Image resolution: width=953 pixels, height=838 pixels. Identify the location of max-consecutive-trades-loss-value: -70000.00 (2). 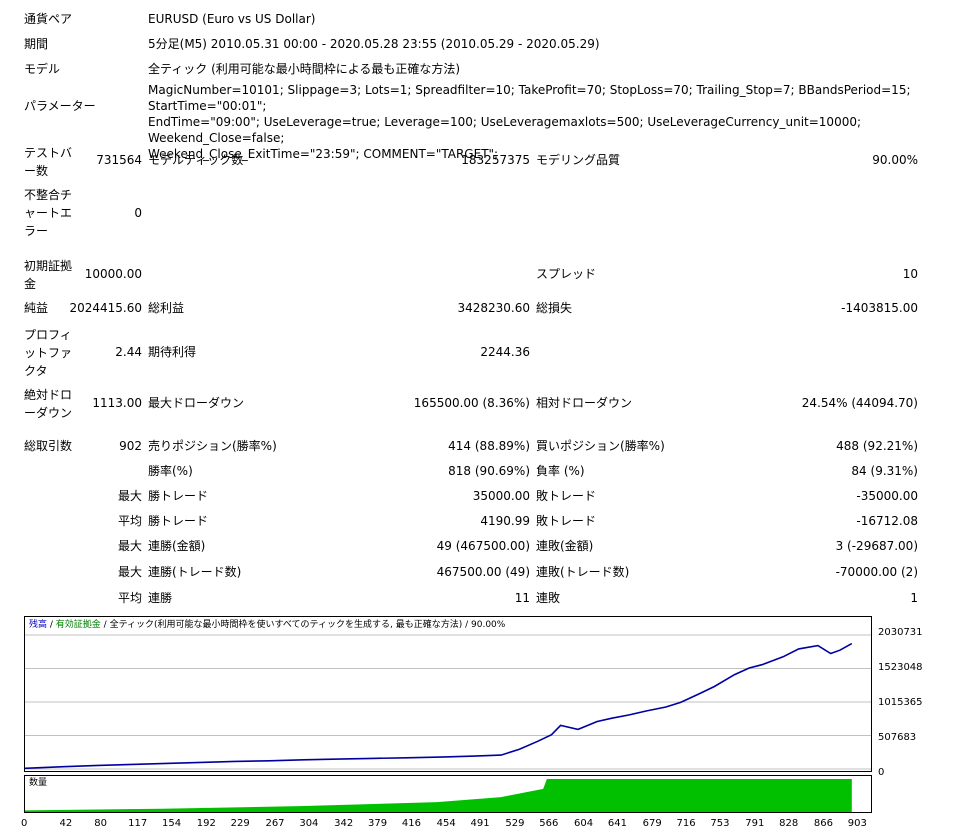
(876, 572).